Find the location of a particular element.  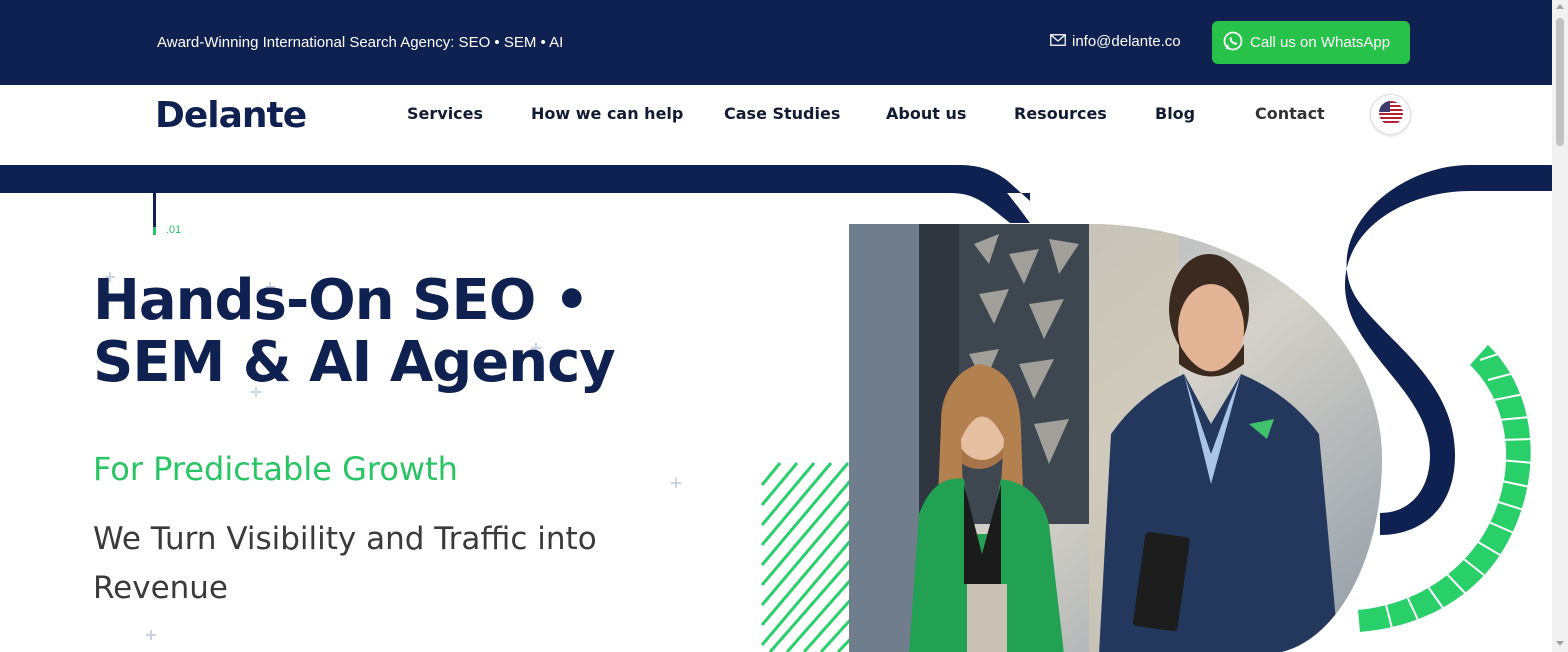

us-flag-icon is located at coordinates (1391, 115).